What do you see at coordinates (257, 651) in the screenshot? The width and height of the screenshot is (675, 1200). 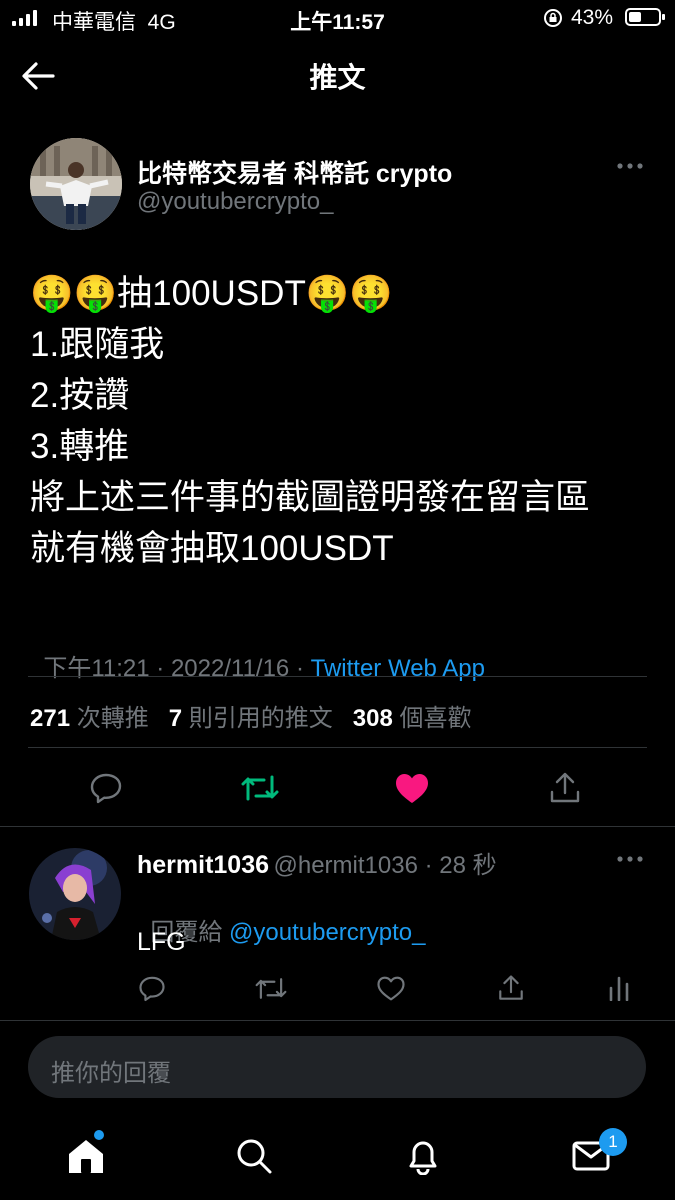 I see `tweet-meta: 下午11:21 · 2022/11/16 · Twitter Web App` at bounding box center [257, 651].